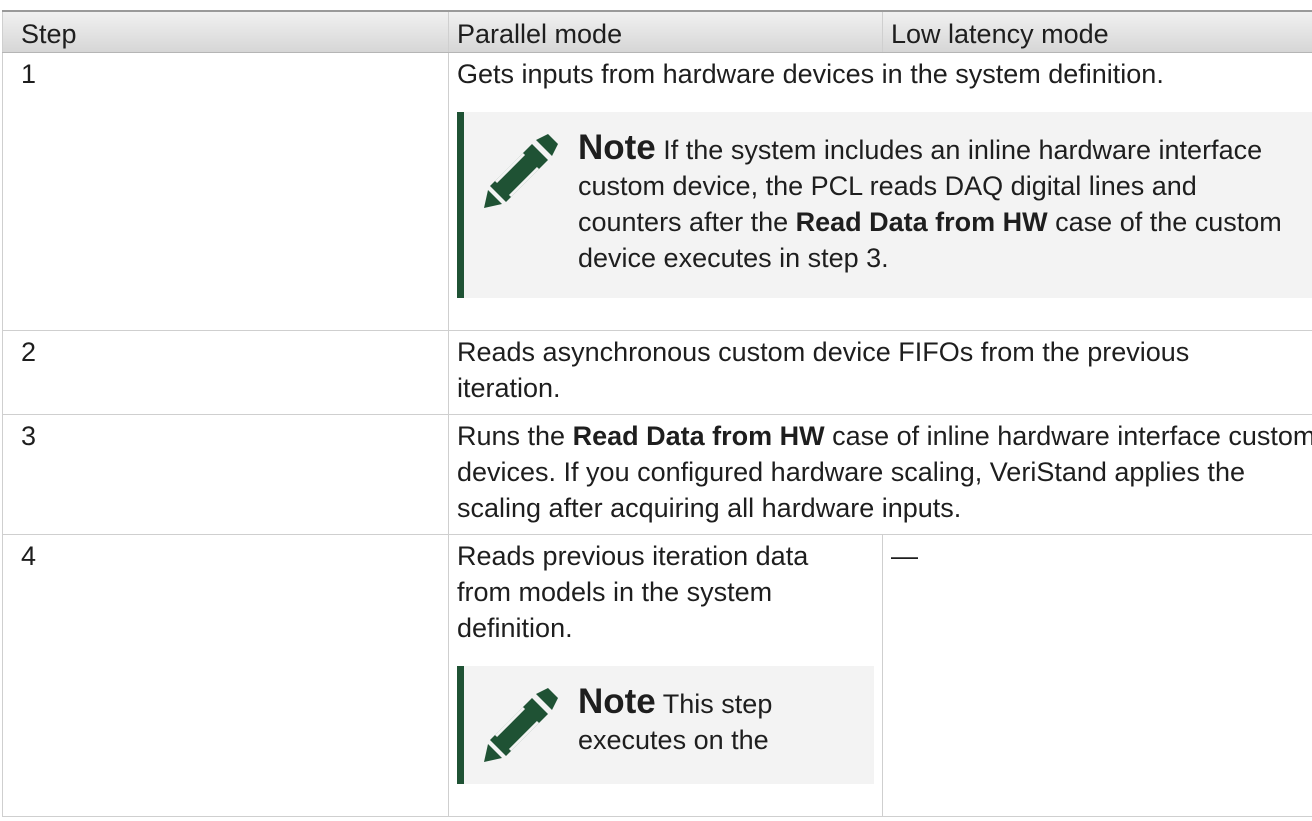  I want to click on header-parallel-mode: Parallel mode, so click(665, 31).